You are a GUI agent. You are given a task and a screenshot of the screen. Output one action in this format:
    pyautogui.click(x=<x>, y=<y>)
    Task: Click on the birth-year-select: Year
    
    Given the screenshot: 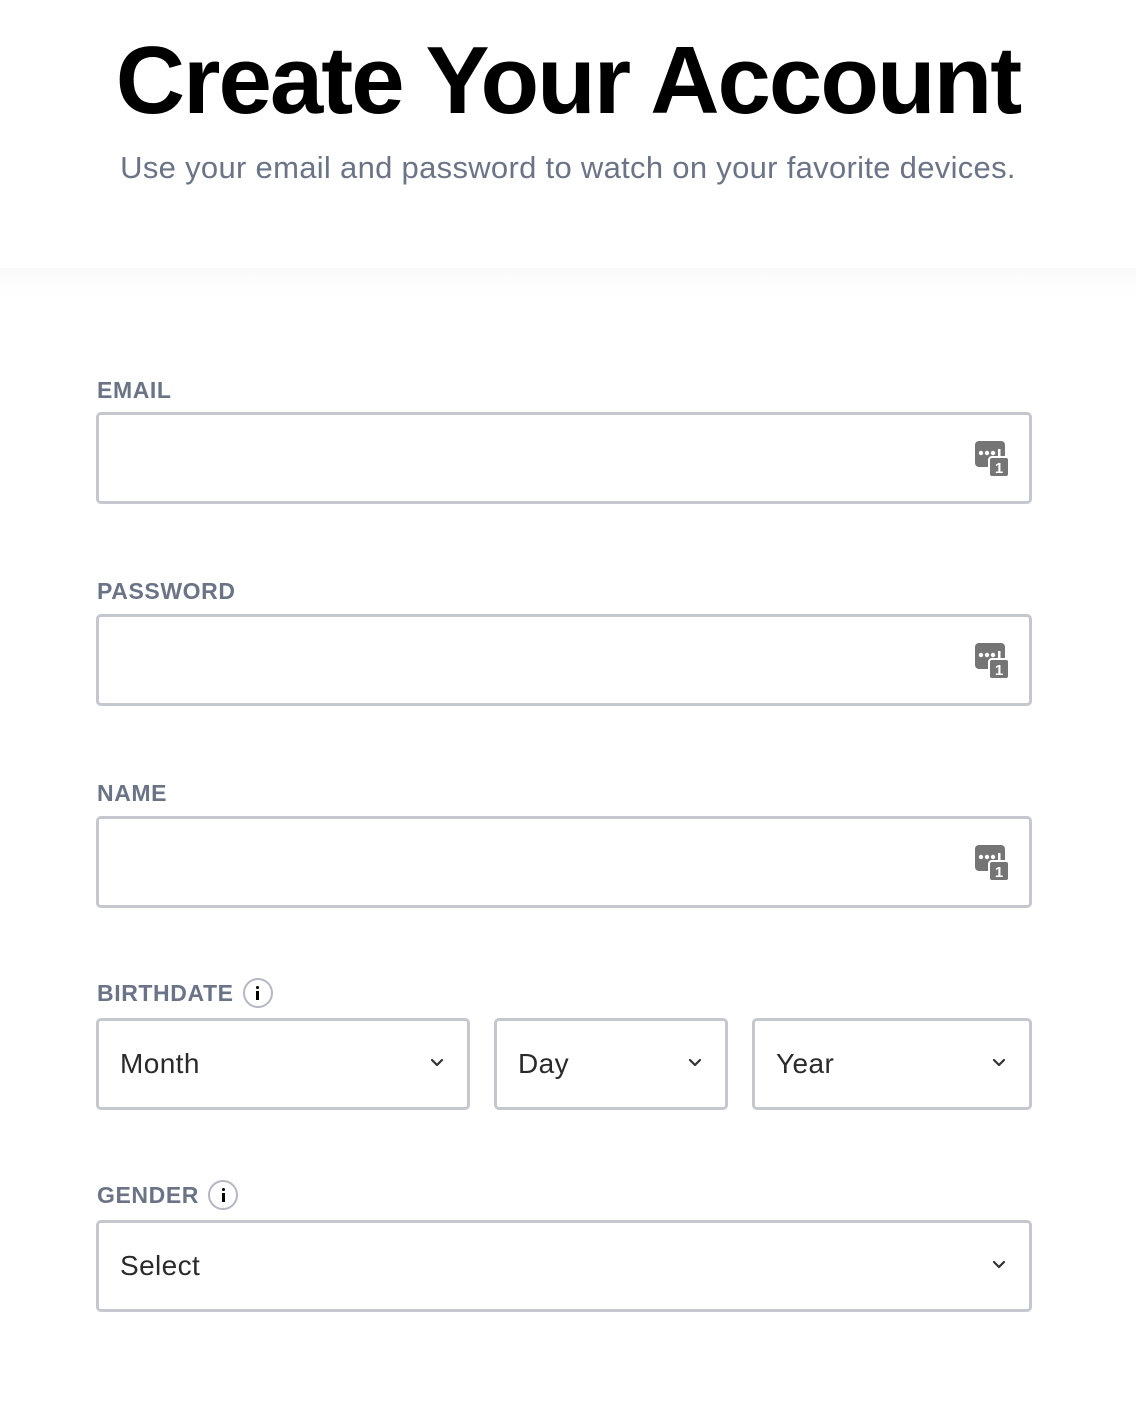 What is the action you would take?
    pyautogui.click(x=892, y=1064)
    